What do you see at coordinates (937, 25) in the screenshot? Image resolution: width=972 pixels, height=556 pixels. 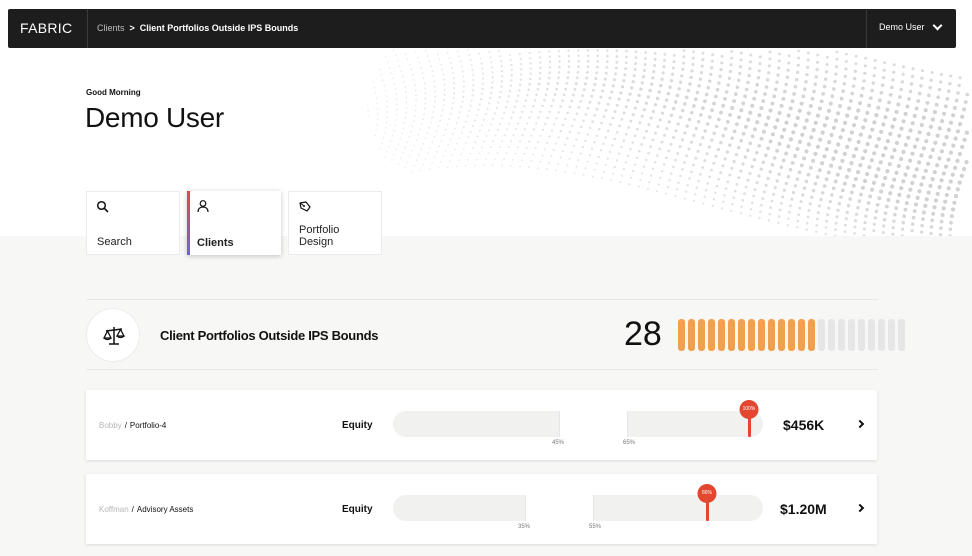 I see `chevron-down-icon` at bounding box center [937, 25].